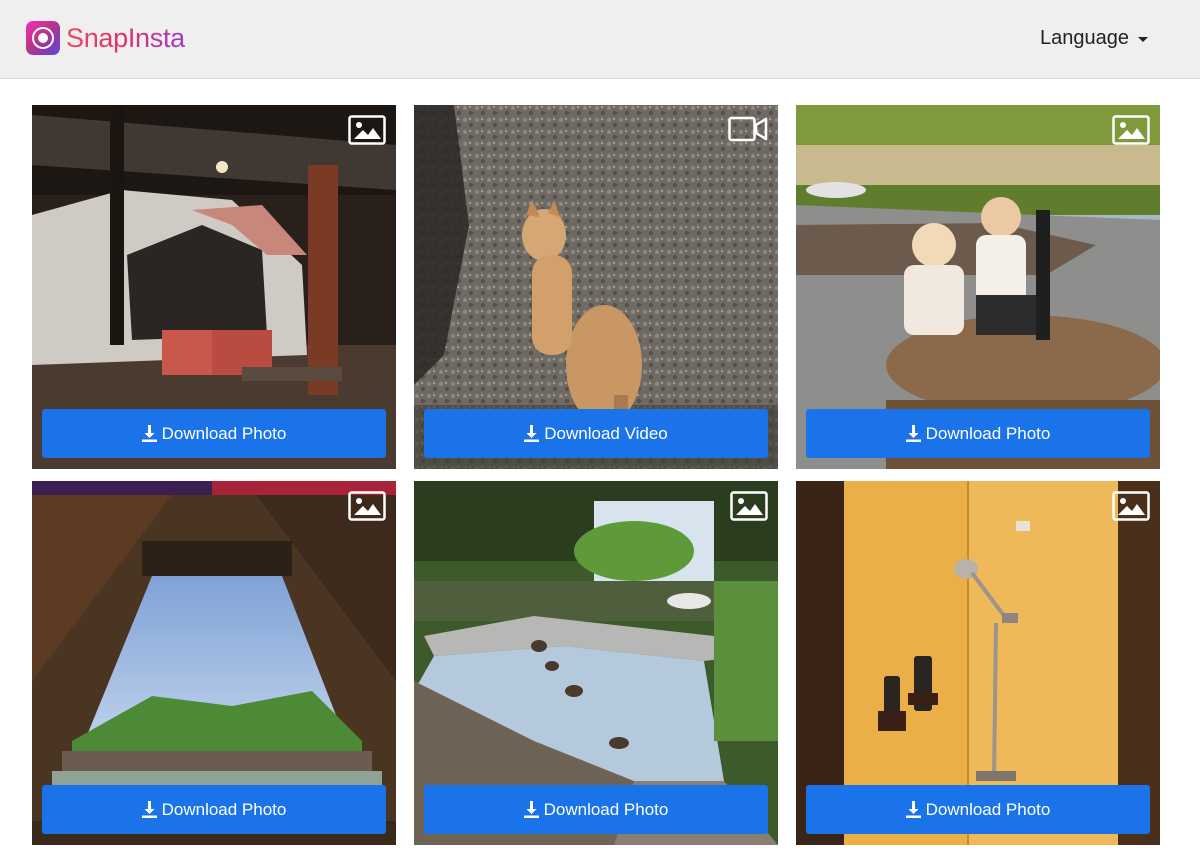  What do you see at coordinates (748, 131) in the screenshot?
I see `video-camera-icon` at bounding box center [748, 131].